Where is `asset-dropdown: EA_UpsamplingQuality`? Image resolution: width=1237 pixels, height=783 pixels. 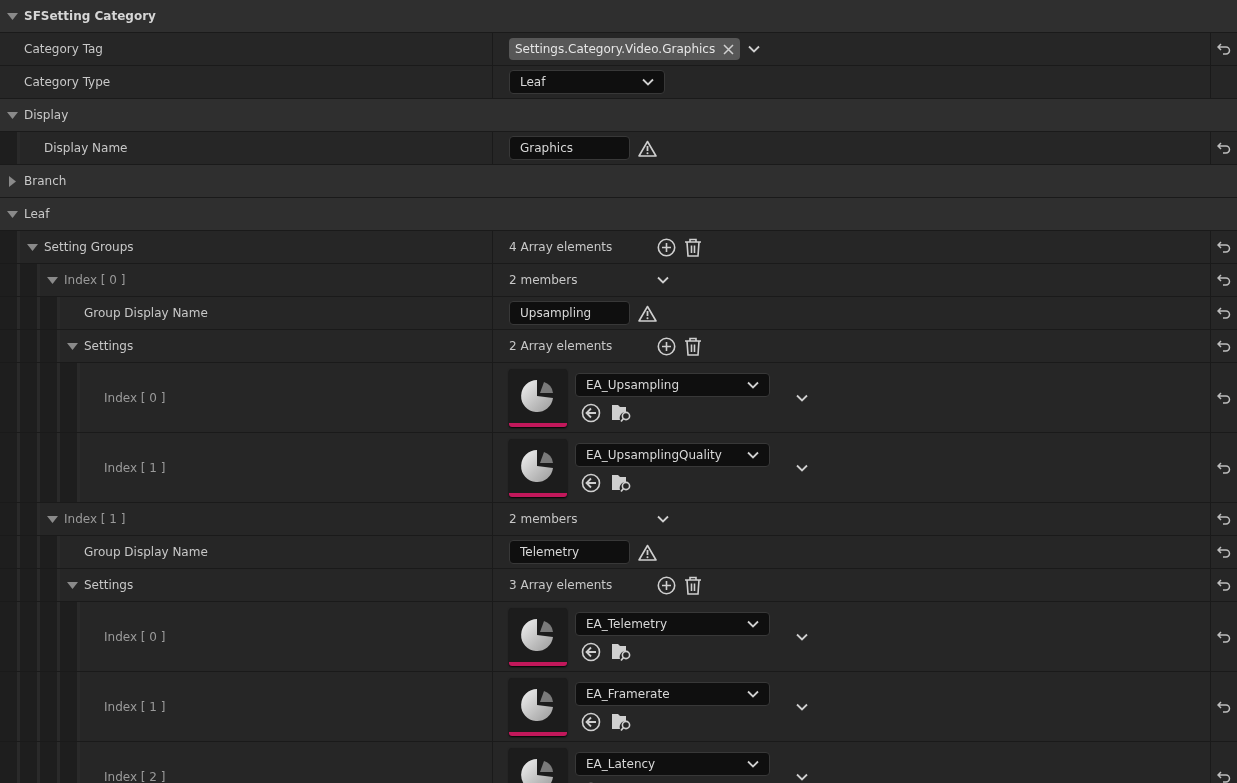 asset-dropdown: EA_UpsamplingQuality is located at coordinates (672, 454).